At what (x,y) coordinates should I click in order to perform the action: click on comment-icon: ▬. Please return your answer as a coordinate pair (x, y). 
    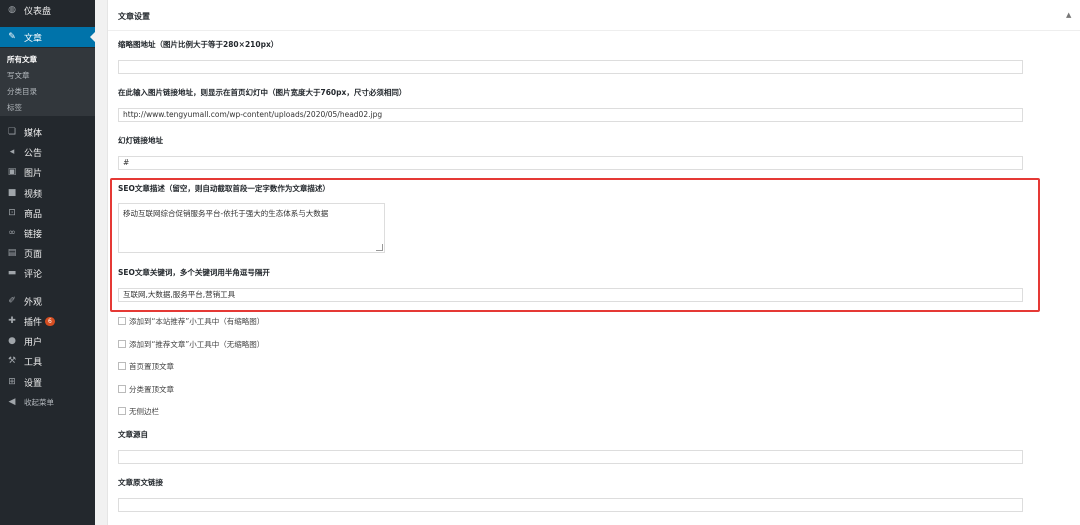
    Looking at the image, I should click on (12, 273).